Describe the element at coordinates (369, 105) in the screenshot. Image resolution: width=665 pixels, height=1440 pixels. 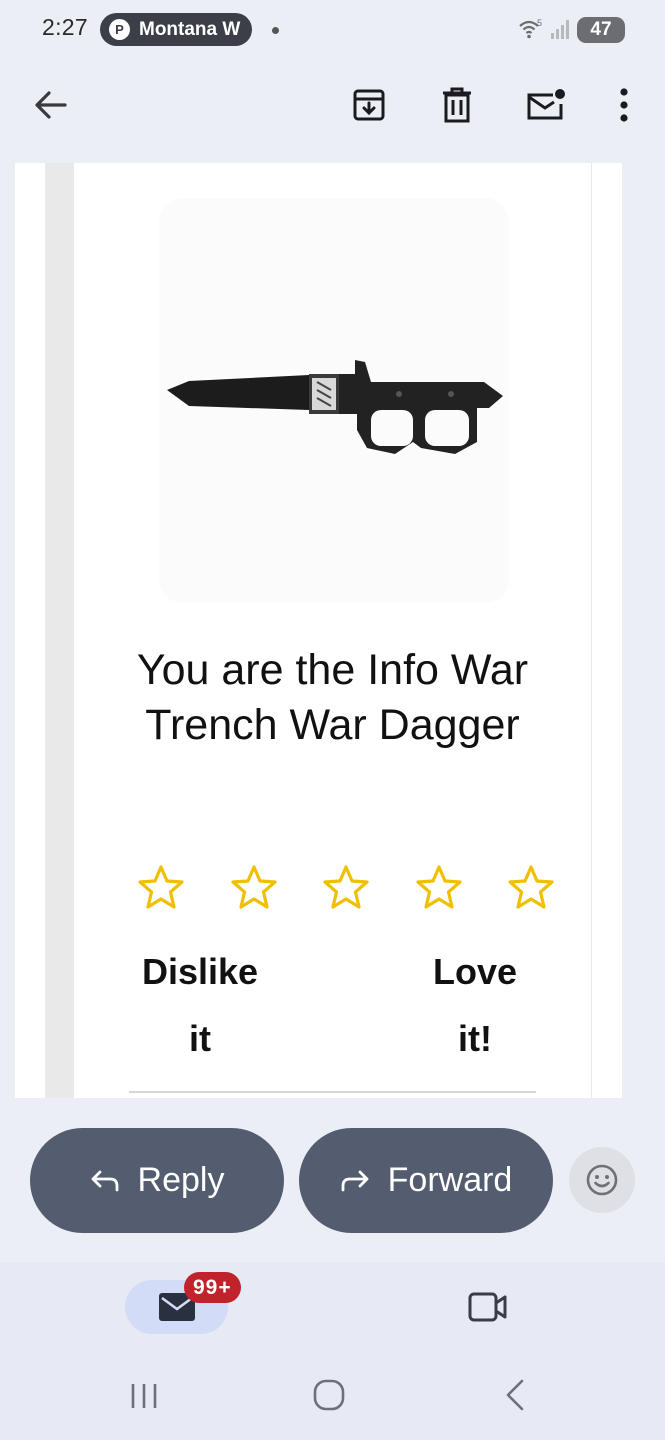
I see `archive-icon` at that location.